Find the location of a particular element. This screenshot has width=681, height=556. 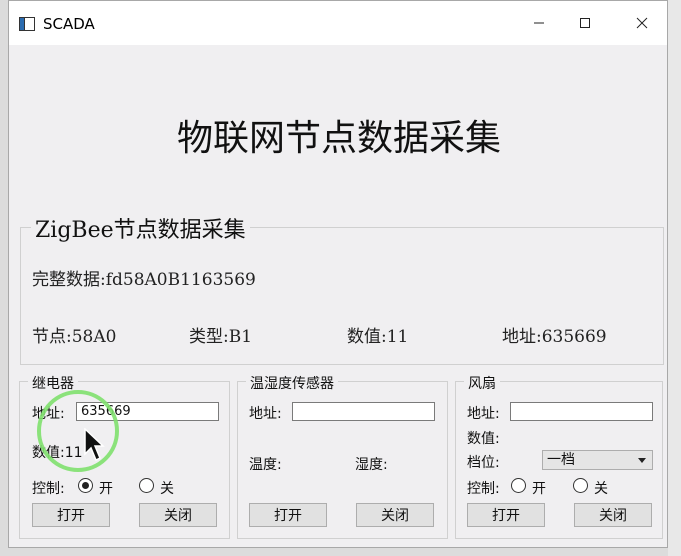

minimize-button is located at coordinates (539, 23).